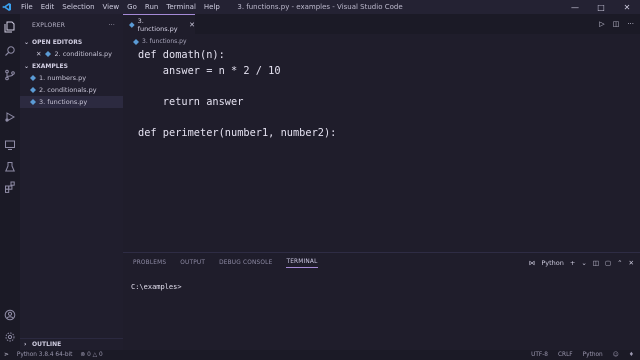  I want to click on tab-label: 3. functions.py, so click(157, 24).